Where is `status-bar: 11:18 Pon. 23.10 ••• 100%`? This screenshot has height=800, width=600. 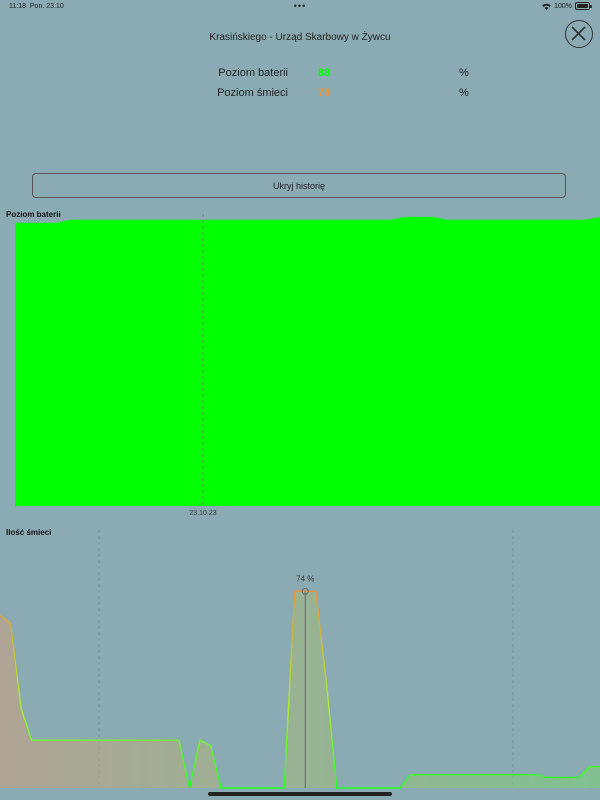
status-bar: 11:18 Pon. 23.10 ••• 100% is located at coordinates (300, 7).